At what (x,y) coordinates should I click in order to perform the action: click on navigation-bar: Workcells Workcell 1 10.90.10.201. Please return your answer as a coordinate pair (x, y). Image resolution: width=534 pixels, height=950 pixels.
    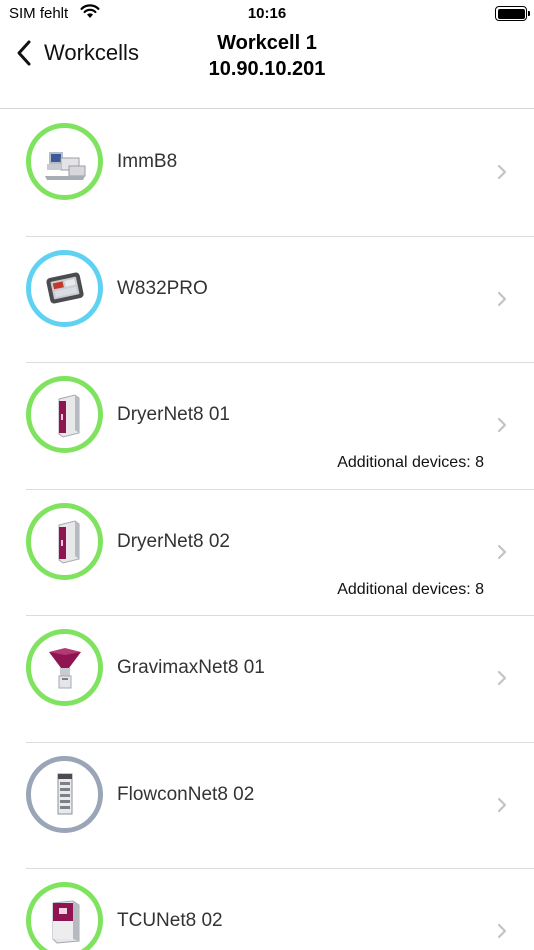
    Looking at the image, I should click on (267, 67).